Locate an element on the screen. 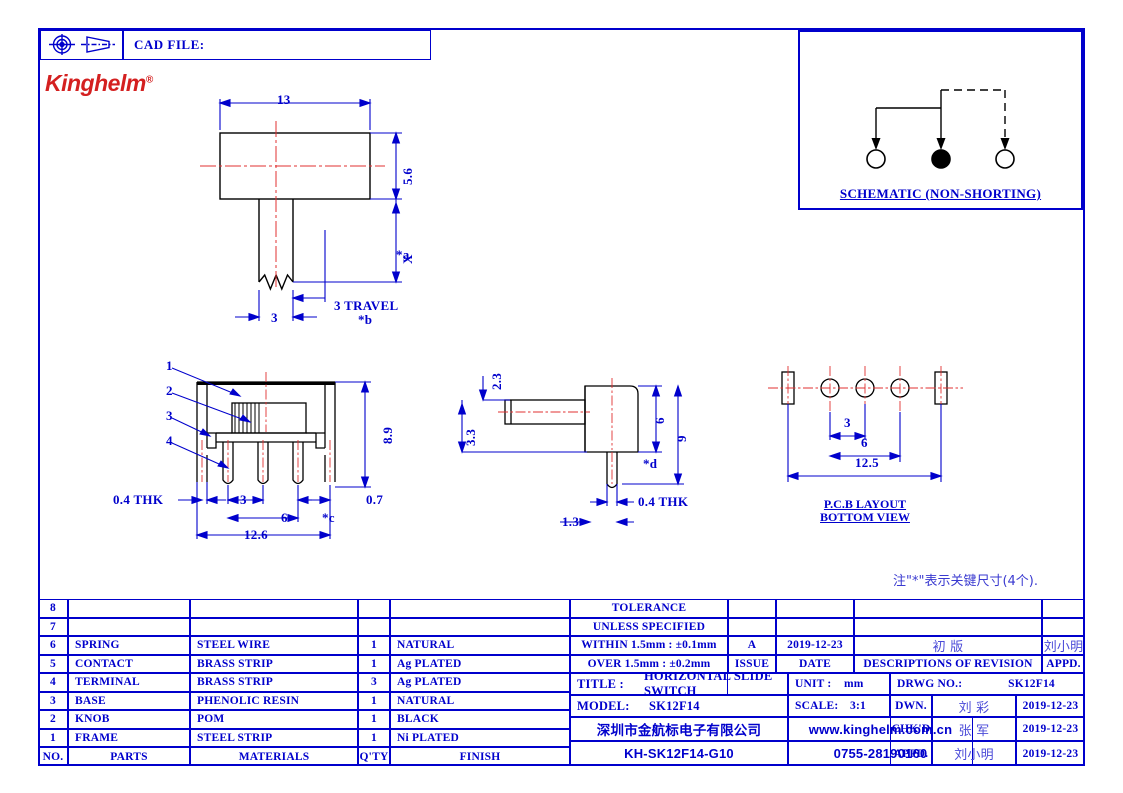 Image resolution: width=1123 pixels, height=793 pixels. parts-header-parts: PARTS is located at coordinates (129, 756).